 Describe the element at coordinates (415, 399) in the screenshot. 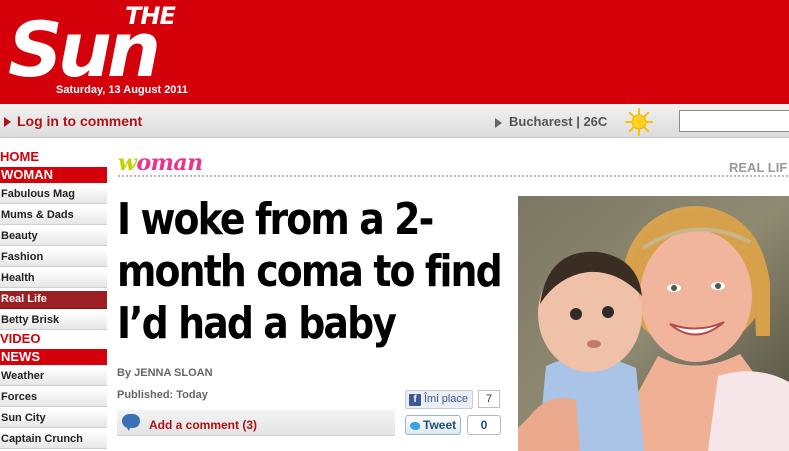

I see `facebook-icon: f` at that location.